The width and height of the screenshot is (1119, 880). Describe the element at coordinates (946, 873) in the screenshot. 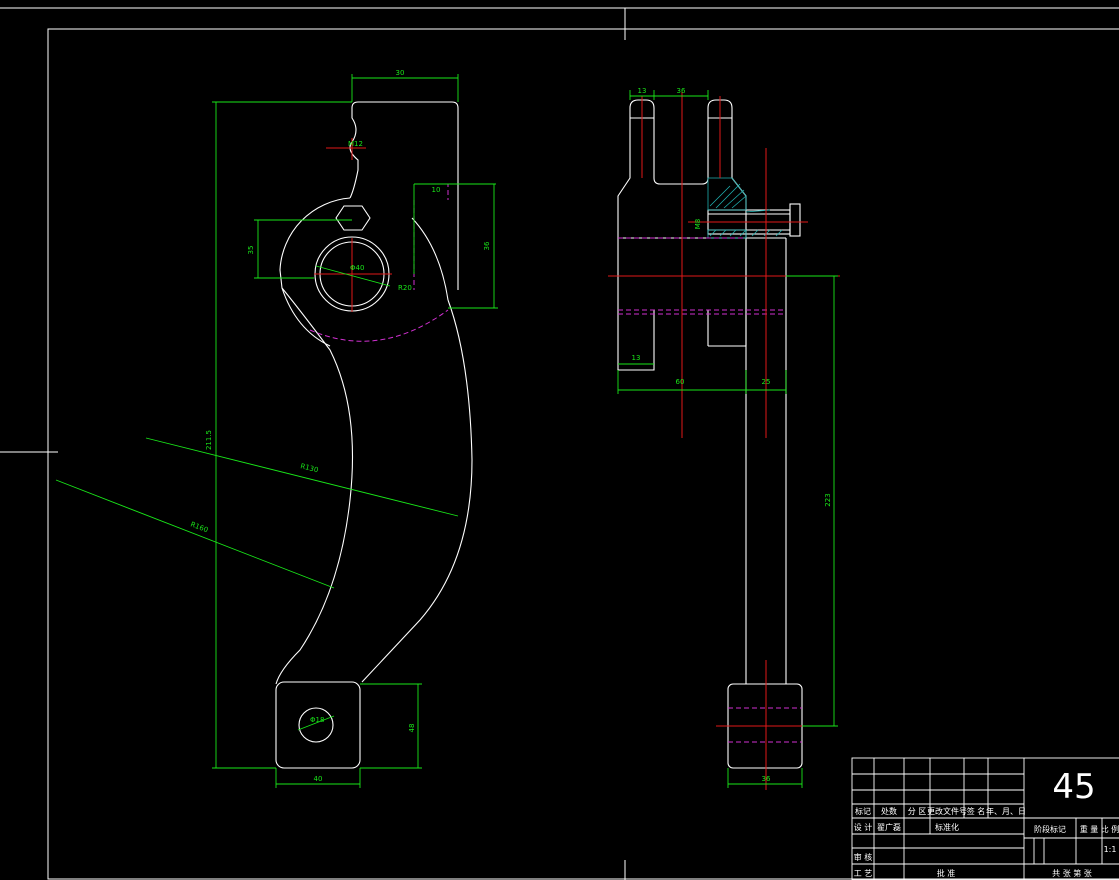

I see `tb-approve: 批 准` at that location.